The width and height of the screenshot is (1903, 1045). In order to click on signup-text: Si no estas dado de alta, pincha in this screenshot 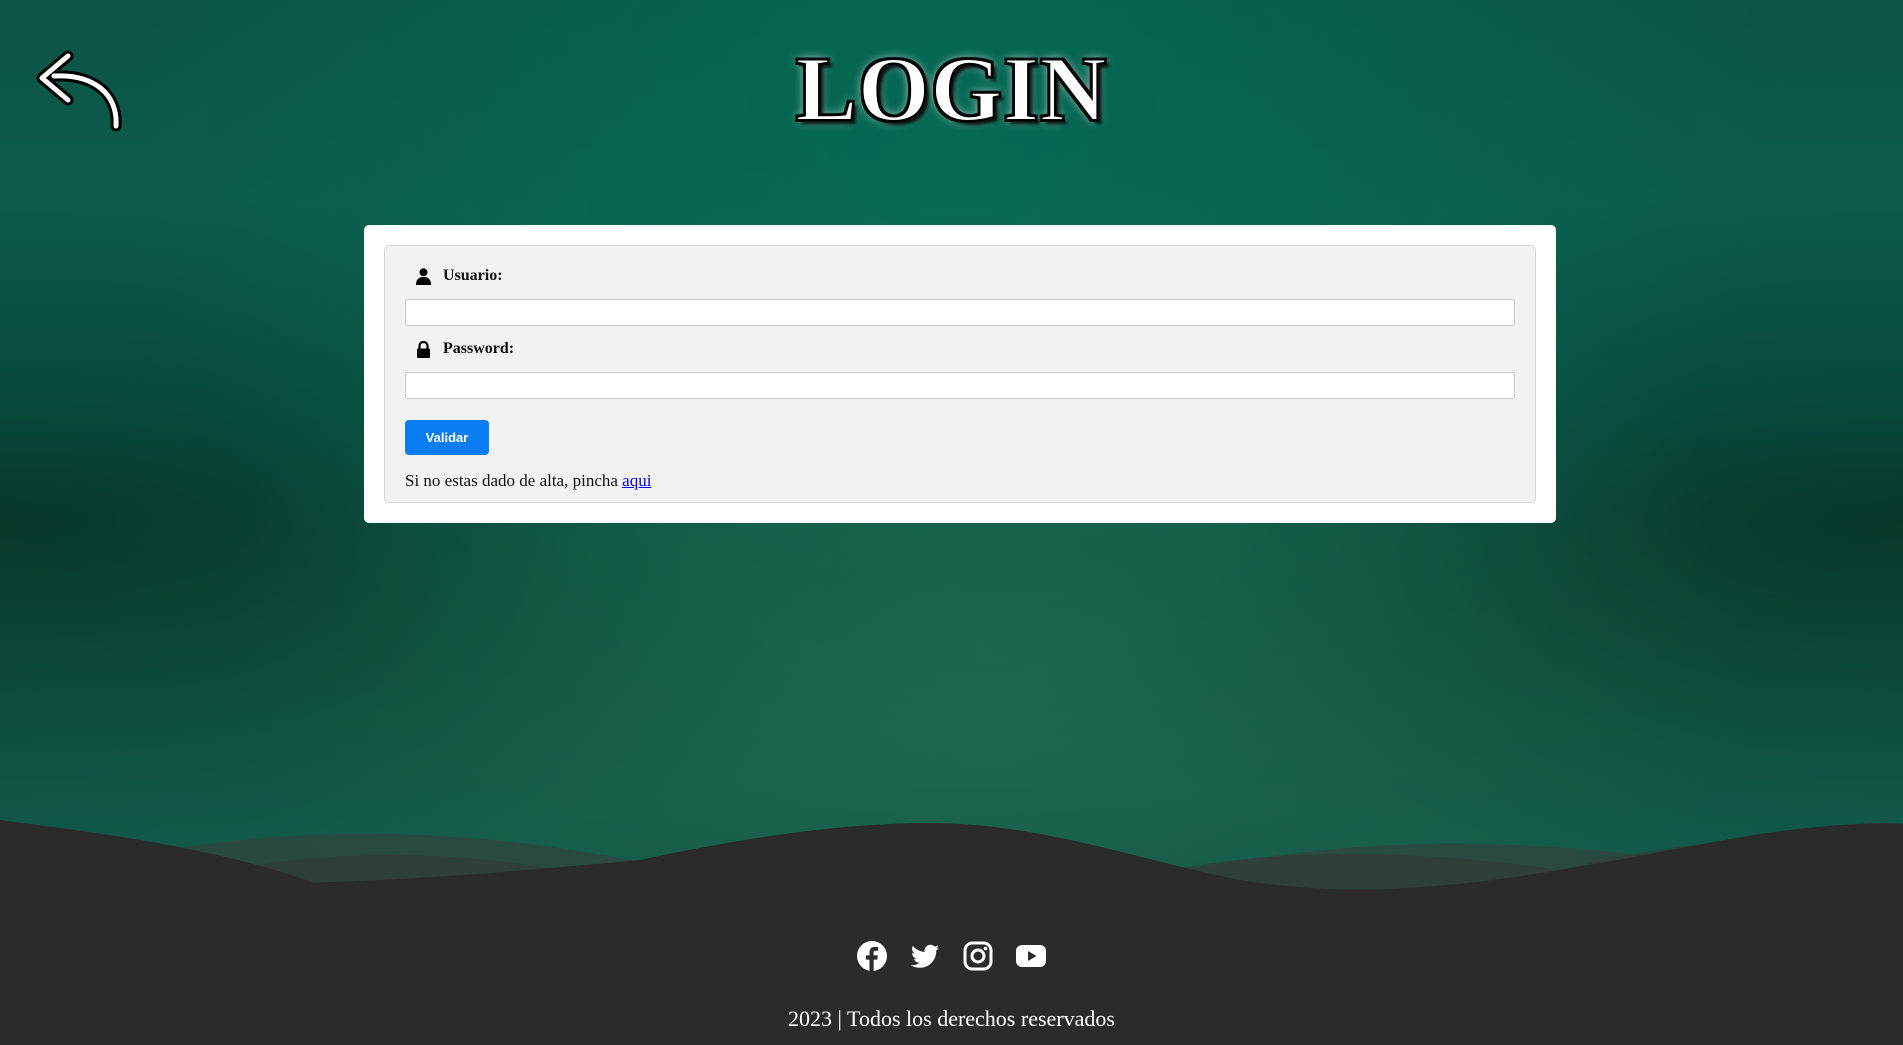, I will do `click(511, 480)`.